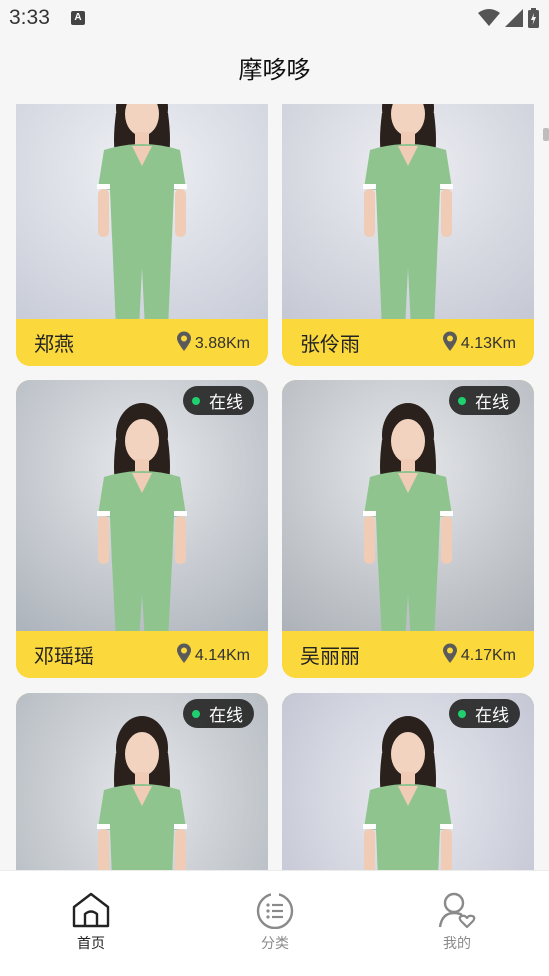 This screenshot has height=976, width=549. I want to click on wifi-icon, so click(489, 17).